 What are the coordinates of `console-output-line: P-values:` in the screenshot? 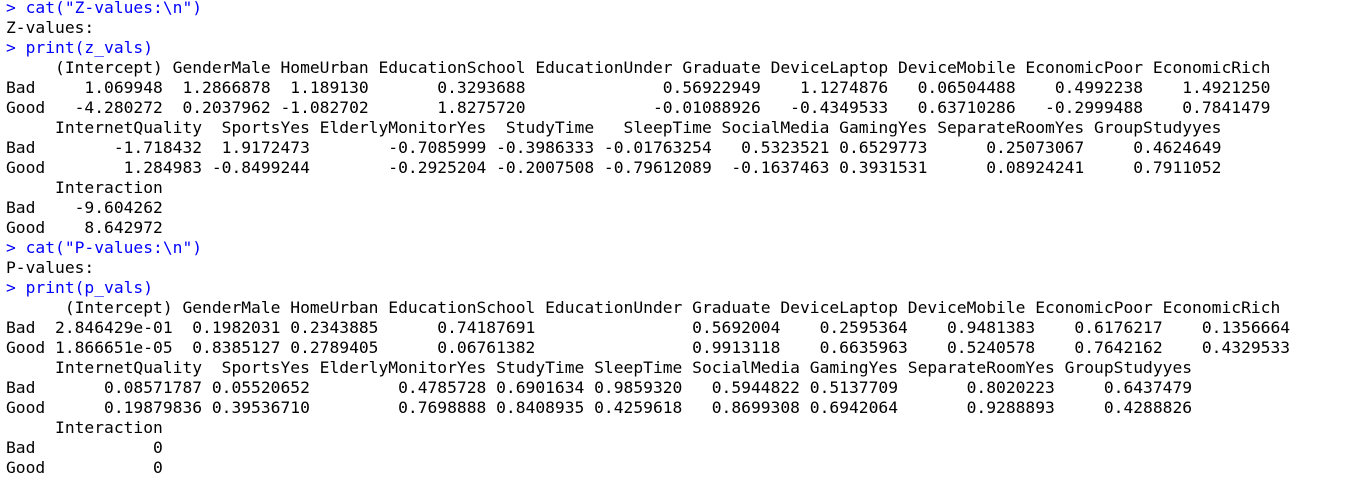 It's located at (50, 267).